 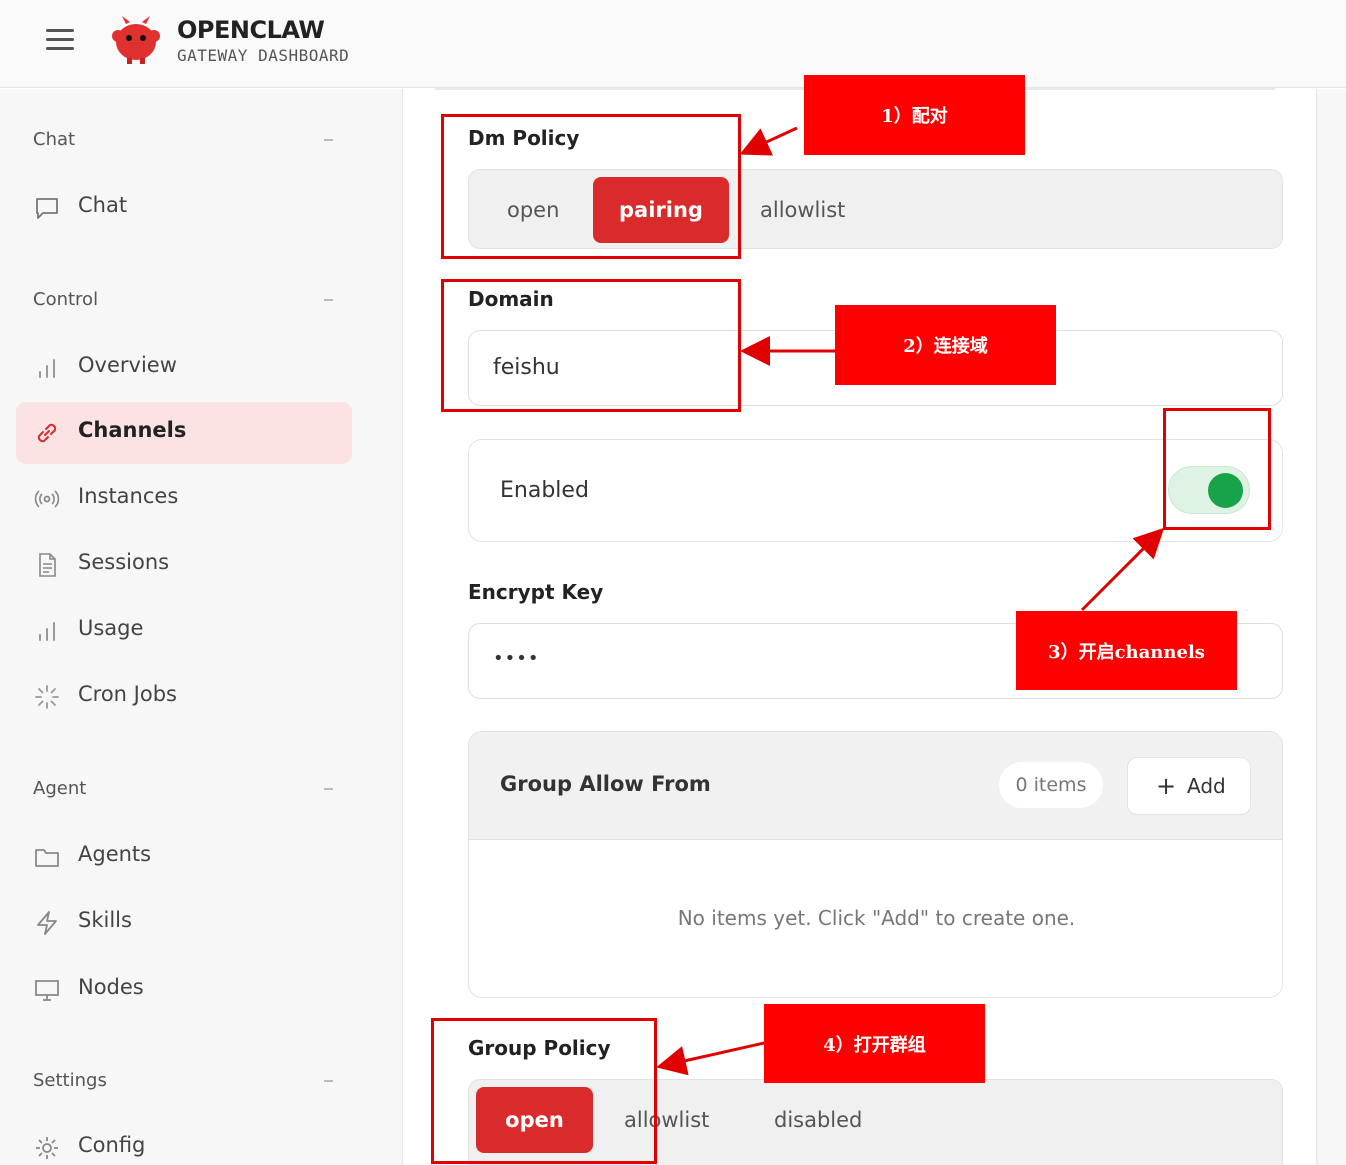 What do you see at coordinates (184, 990) in the screenshot?
I see `sidebar-item-nodes: Nodes` at bounding box center [184, 990].